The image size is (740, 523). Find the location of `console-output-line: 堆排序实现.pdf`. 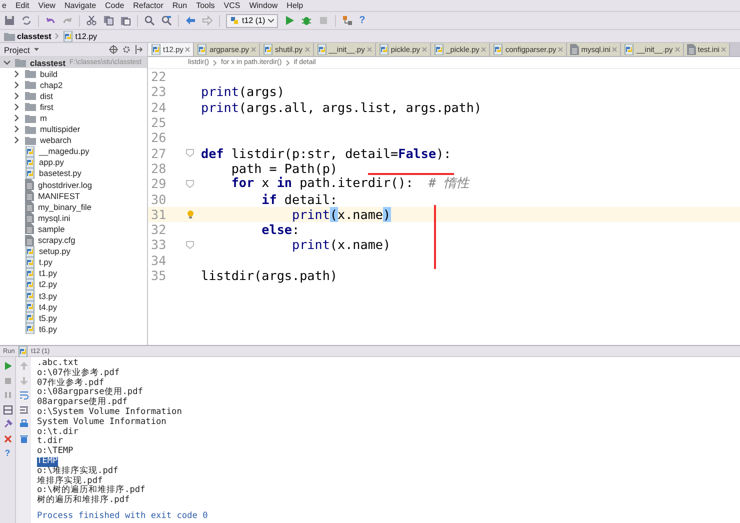

console-output-line: 堆排序实现.pdf is located at coordinates (70, 481).